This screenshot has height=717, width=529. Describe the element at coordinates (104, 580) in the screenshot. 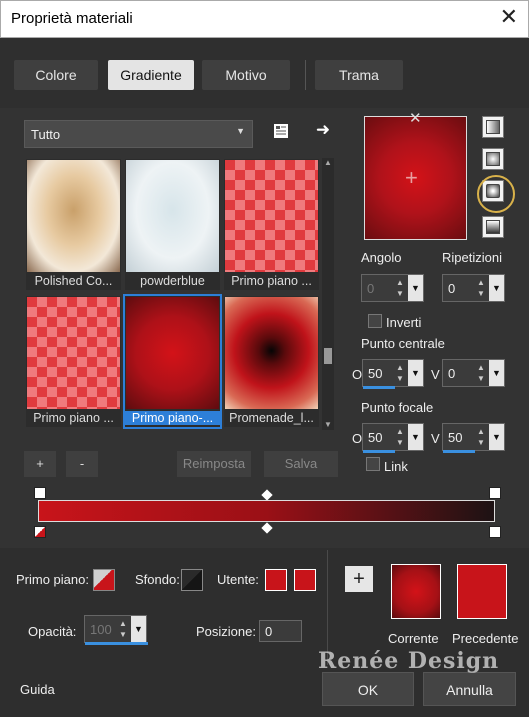

I see `foreground-swatch` at that location.